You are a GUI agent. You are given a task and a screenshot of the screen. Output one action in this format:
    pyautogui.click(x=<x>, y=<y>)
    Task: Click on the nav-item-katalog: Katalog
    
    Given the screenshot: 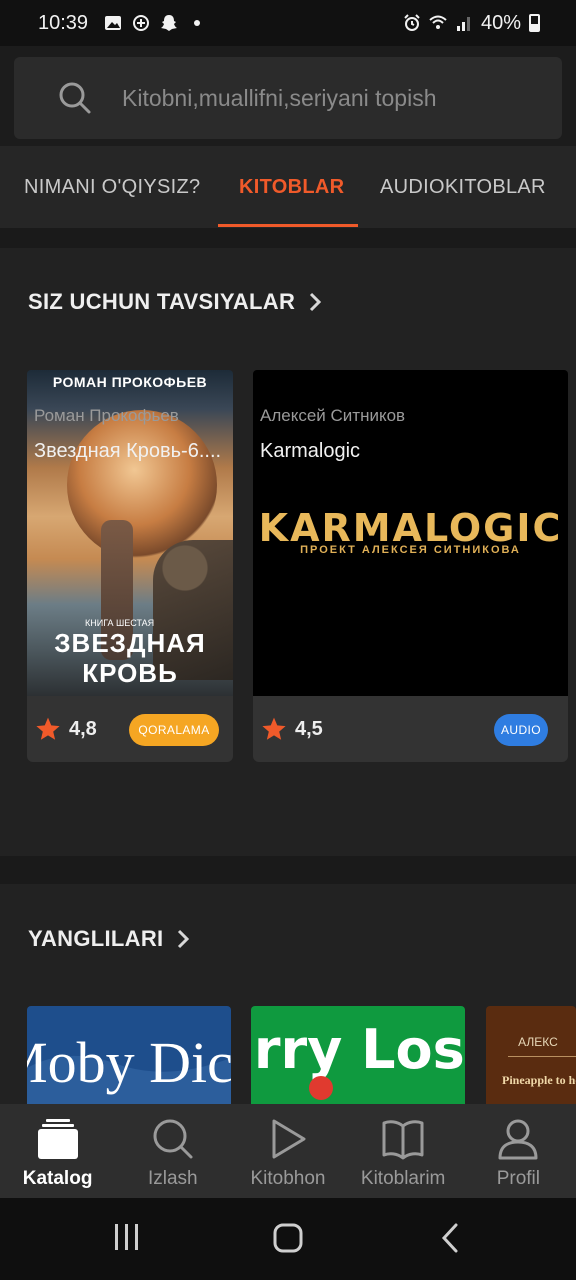 What is the action you would take?
    pyautogui.click(x=57, y=1151)
    